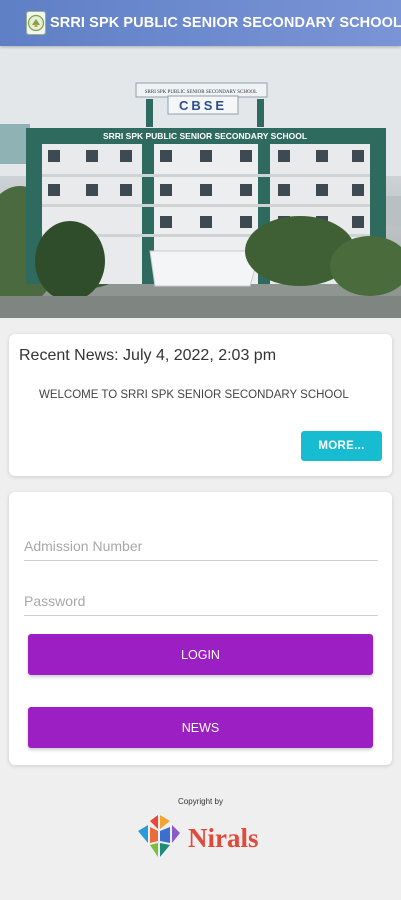  I want to click on brand-name: Nirals, so click(223, 838).